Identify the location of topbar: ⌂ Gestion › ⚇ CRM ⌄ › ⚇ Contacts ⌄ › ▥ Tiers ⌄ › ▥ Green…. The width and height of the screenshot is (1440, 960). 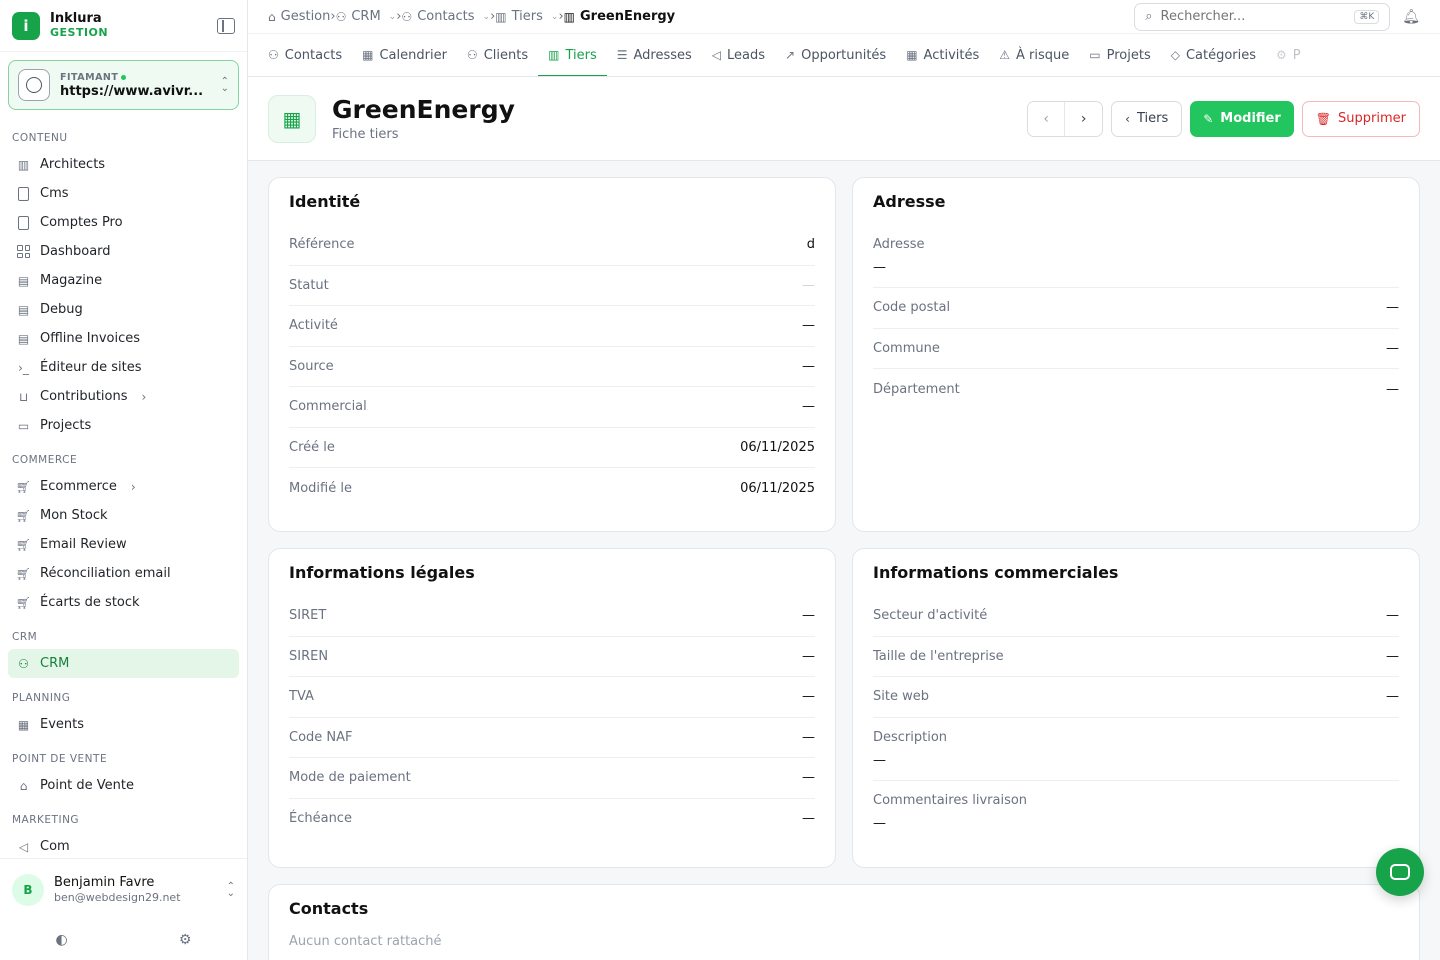
(844, 17).